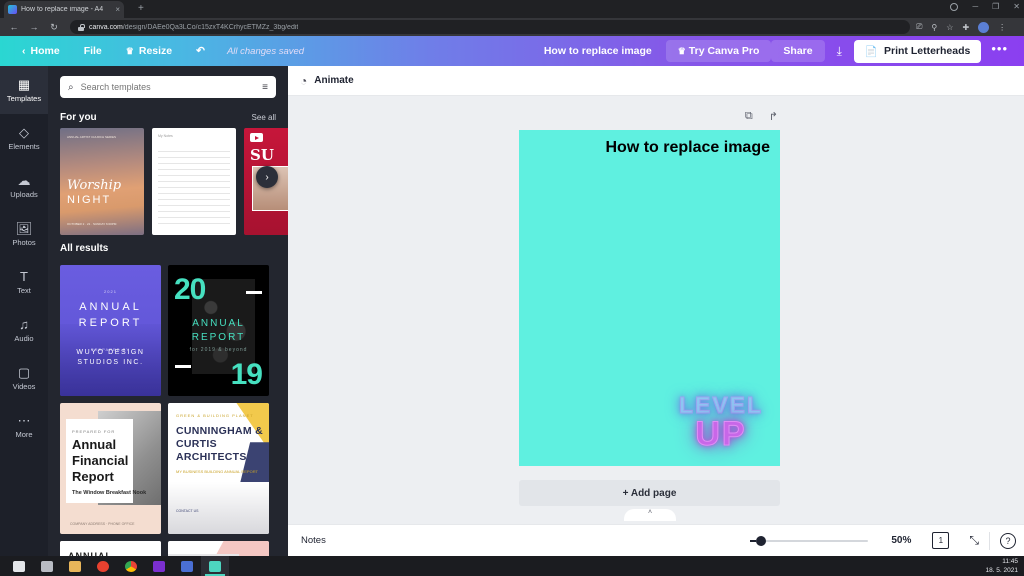 The width and height of the screenshot is (1024, 576). I want to click on search-input, so click(168, 87).